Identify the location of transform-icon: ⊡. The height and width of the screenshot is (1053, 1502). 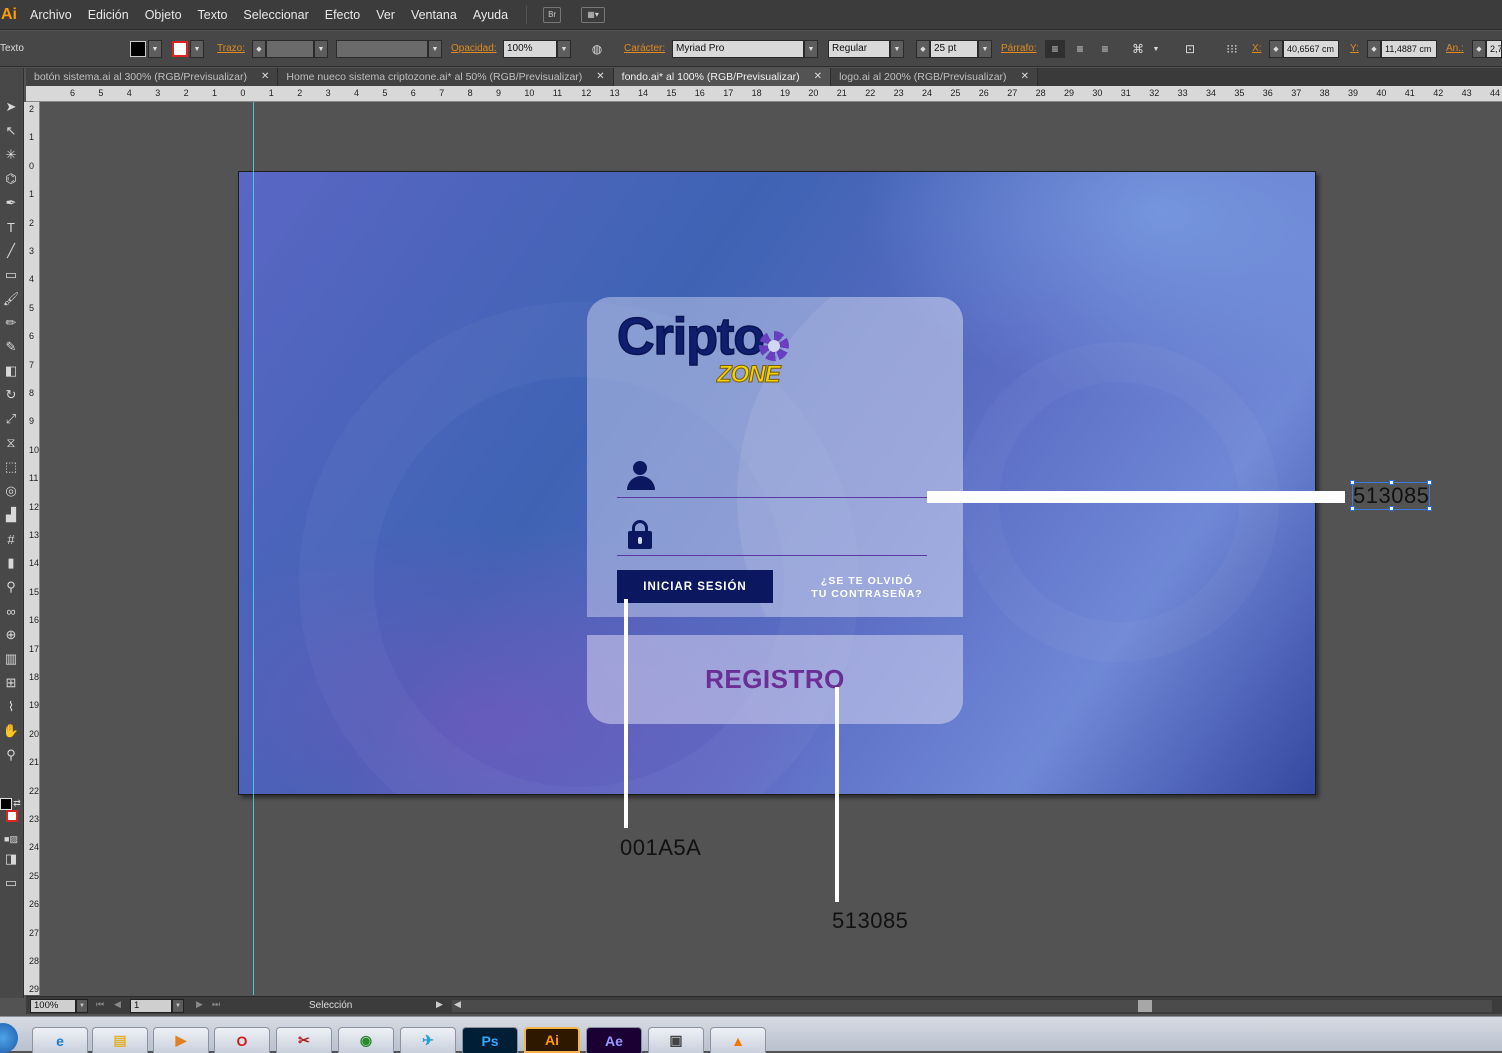
(1190, 49).